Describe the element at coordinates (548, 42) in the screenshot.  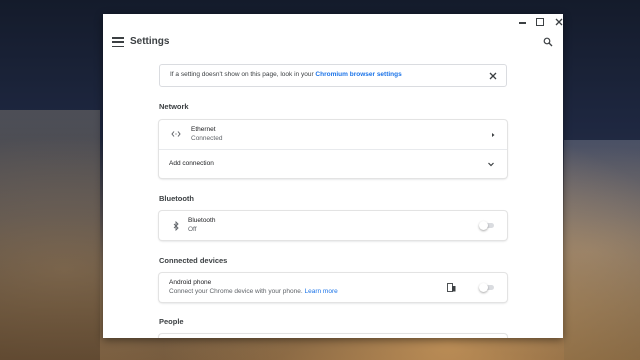
I see `search-icon` at that location.